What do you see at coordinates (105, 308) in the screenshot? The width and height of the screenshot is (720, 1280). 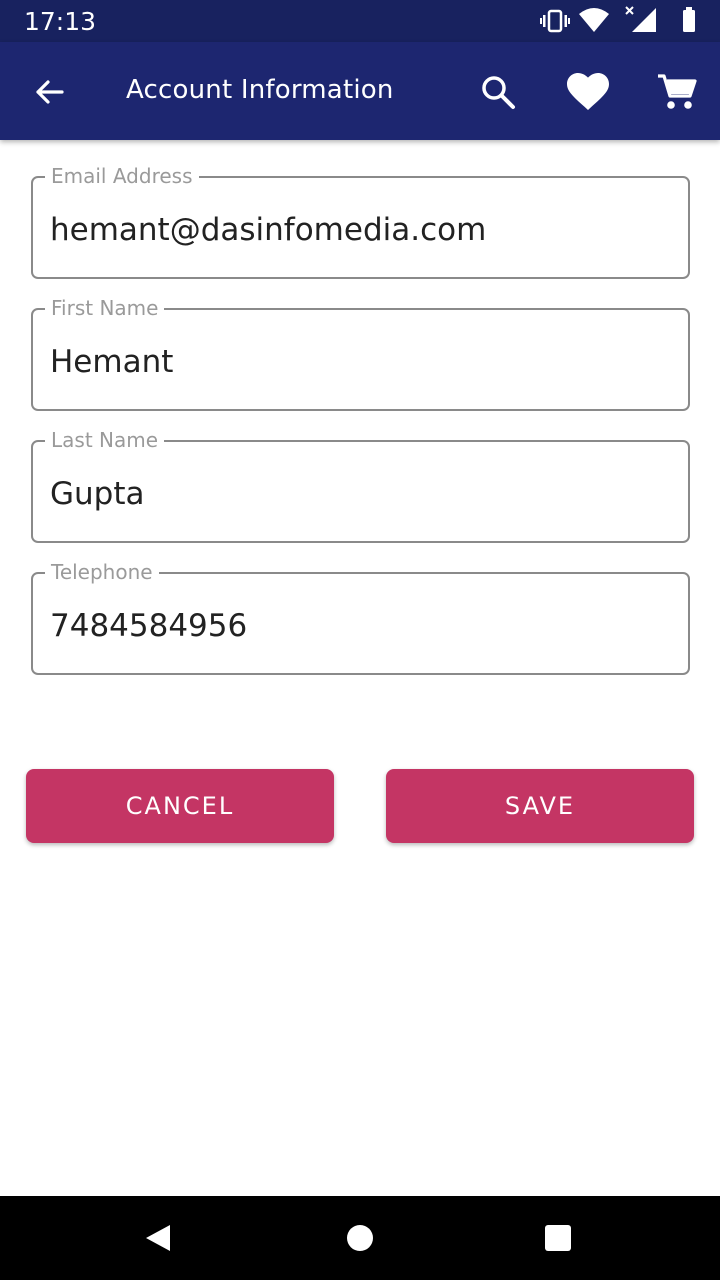 I see `first-name-field-label: First Name` at bounding box center [105, 308].